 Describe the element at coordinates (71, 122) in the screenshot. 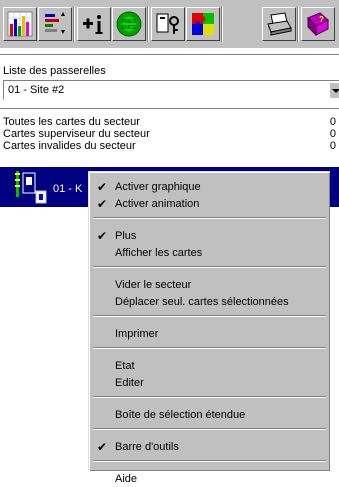

I see `stat-label: Toutes les cartes du secteur` at that location.